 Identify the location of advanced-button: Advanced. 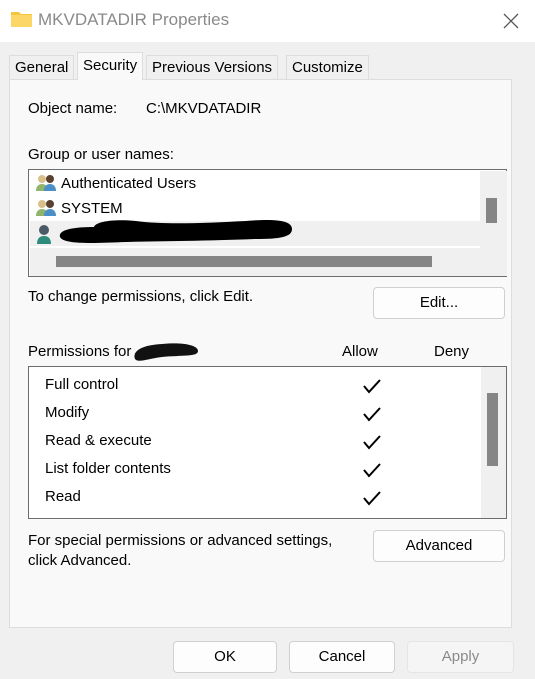
(439, 546).